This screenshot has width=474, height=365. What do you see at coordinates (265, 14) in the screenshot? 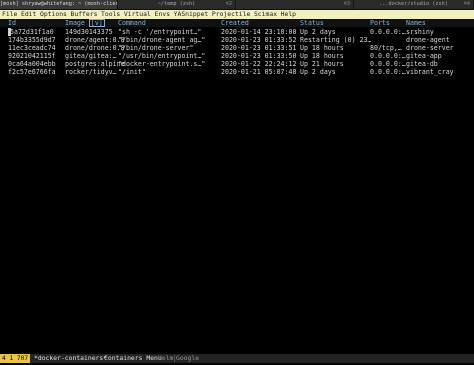
I see `menu-scimax: Scimax` at bounding box center [265, 14].